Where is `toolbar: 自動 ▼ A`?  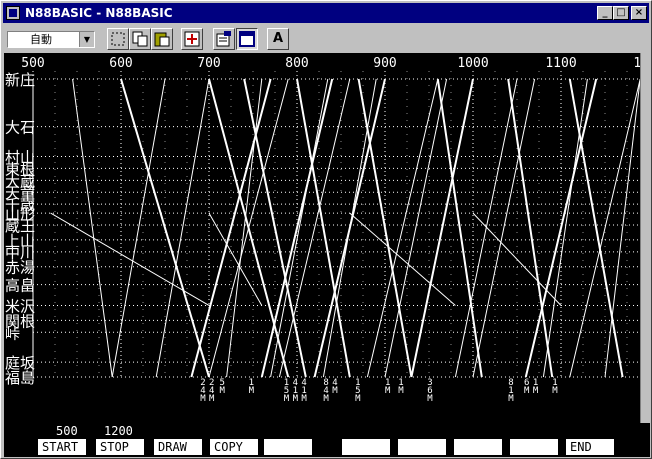 toolbar: 自動 ▼ A is located at coordinates (326, 38).